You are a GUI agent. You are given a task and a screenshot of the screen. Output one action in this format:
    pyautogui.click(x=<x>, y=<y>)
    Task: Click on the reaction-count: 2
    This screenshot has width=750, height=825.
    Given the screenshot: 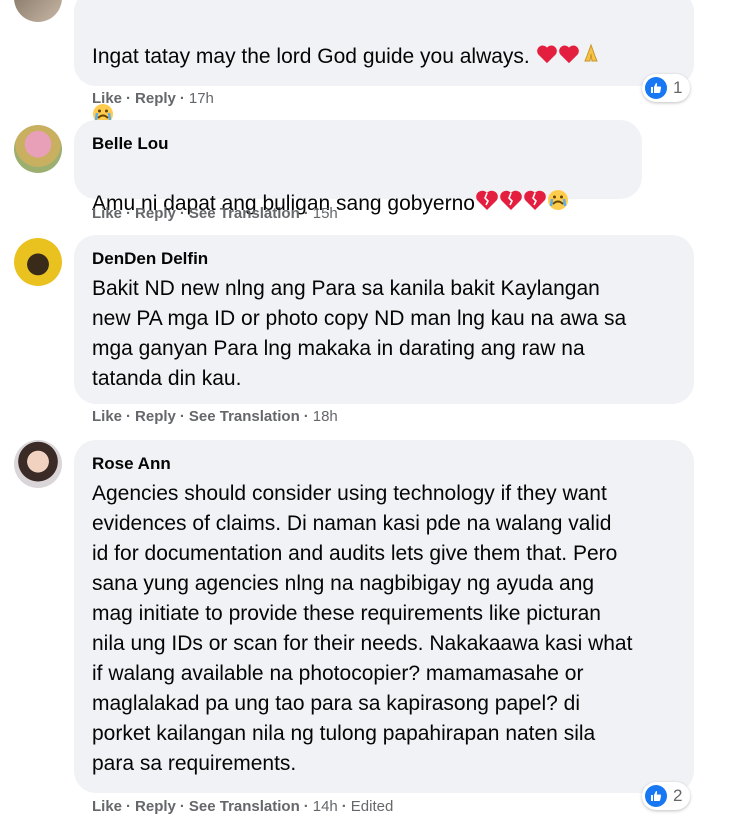 What is the action you would take?
    pyautogui.click(x=666, y=796)
    